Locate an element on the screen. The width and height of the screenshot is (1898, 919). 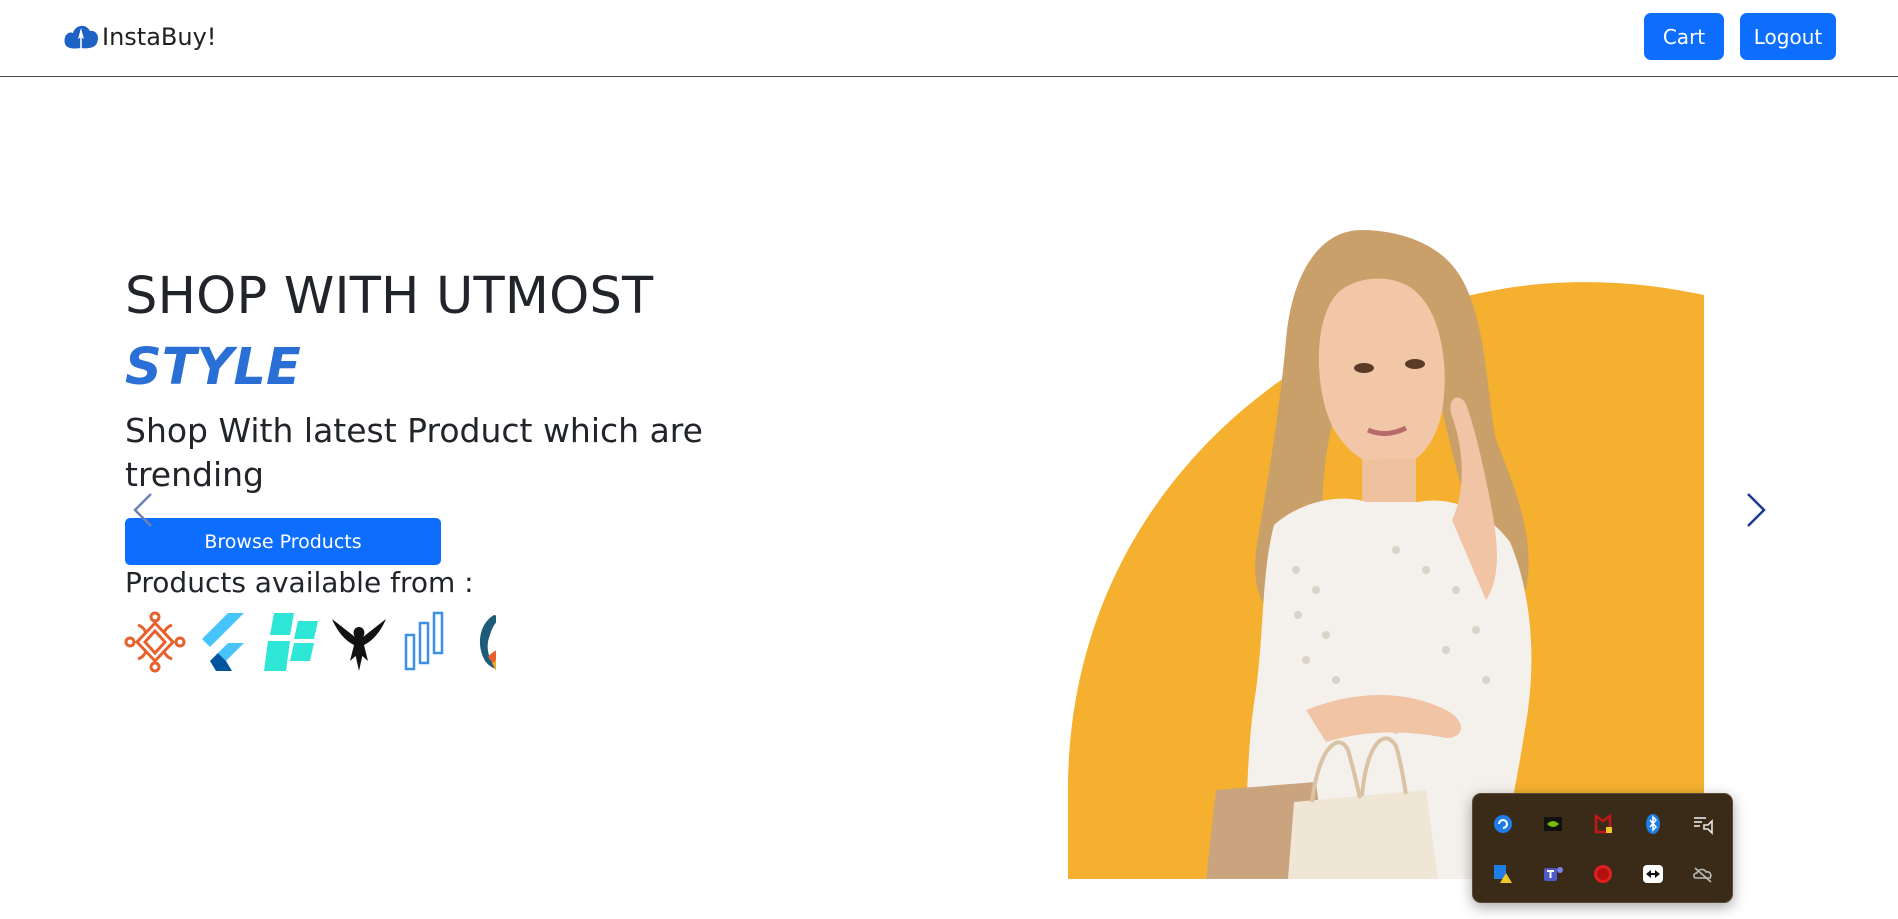
flutter-logo is located at coordinates (223, 642).